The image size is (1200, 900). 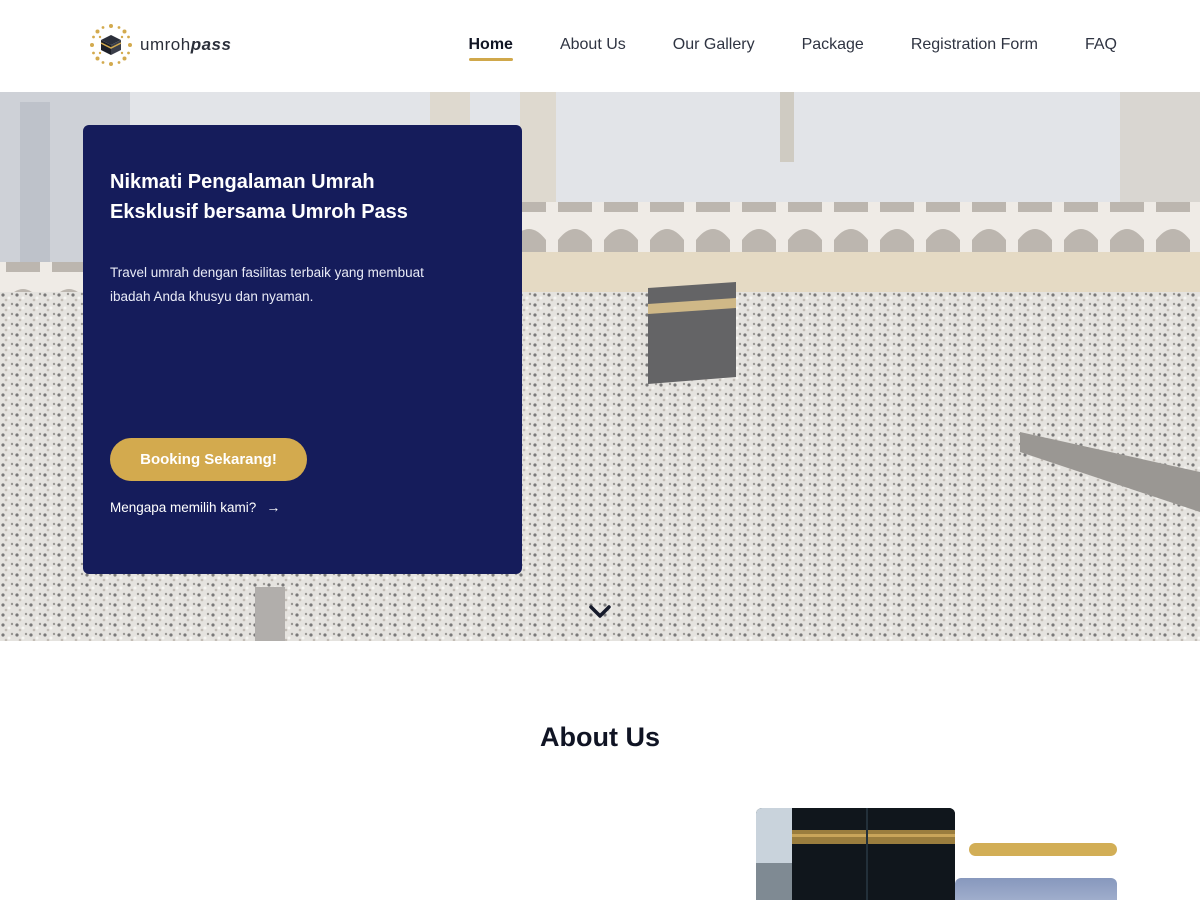 What do you see at coordinates (183, 507) in the screenshot?
I see `why-choose-us-label: Mengapa memilih kami?` at bounding box center [183, 507].